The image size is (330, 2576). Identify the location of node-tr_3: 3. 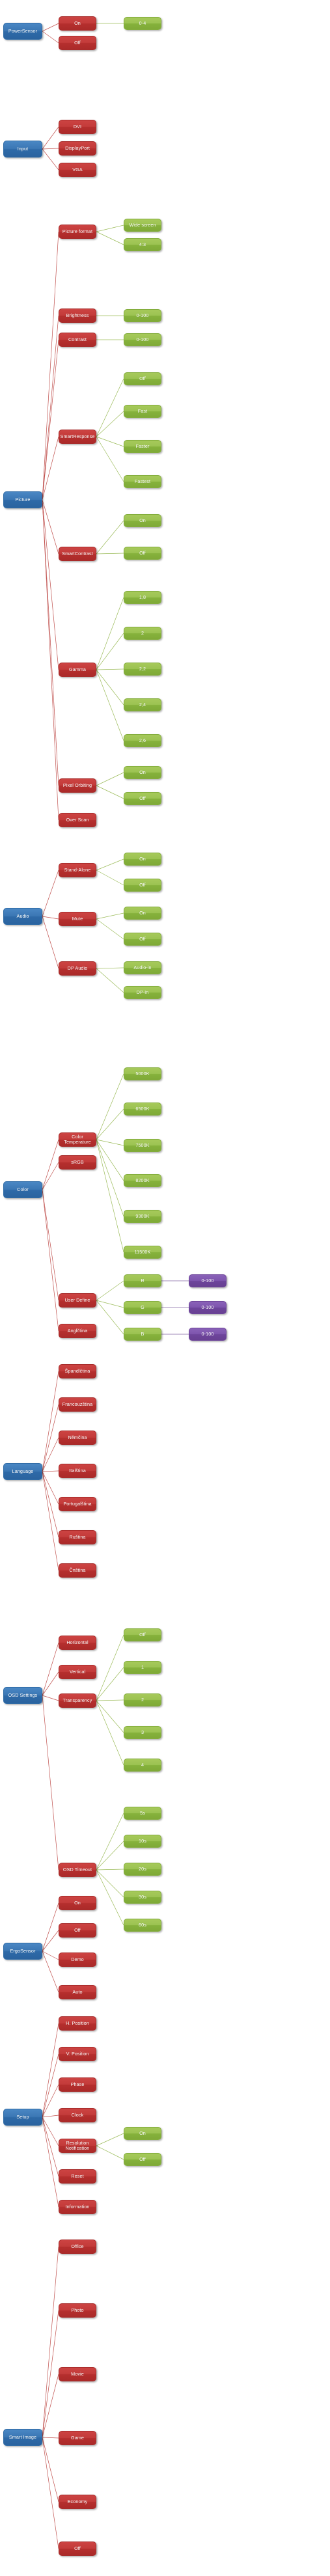
(142, 1733).